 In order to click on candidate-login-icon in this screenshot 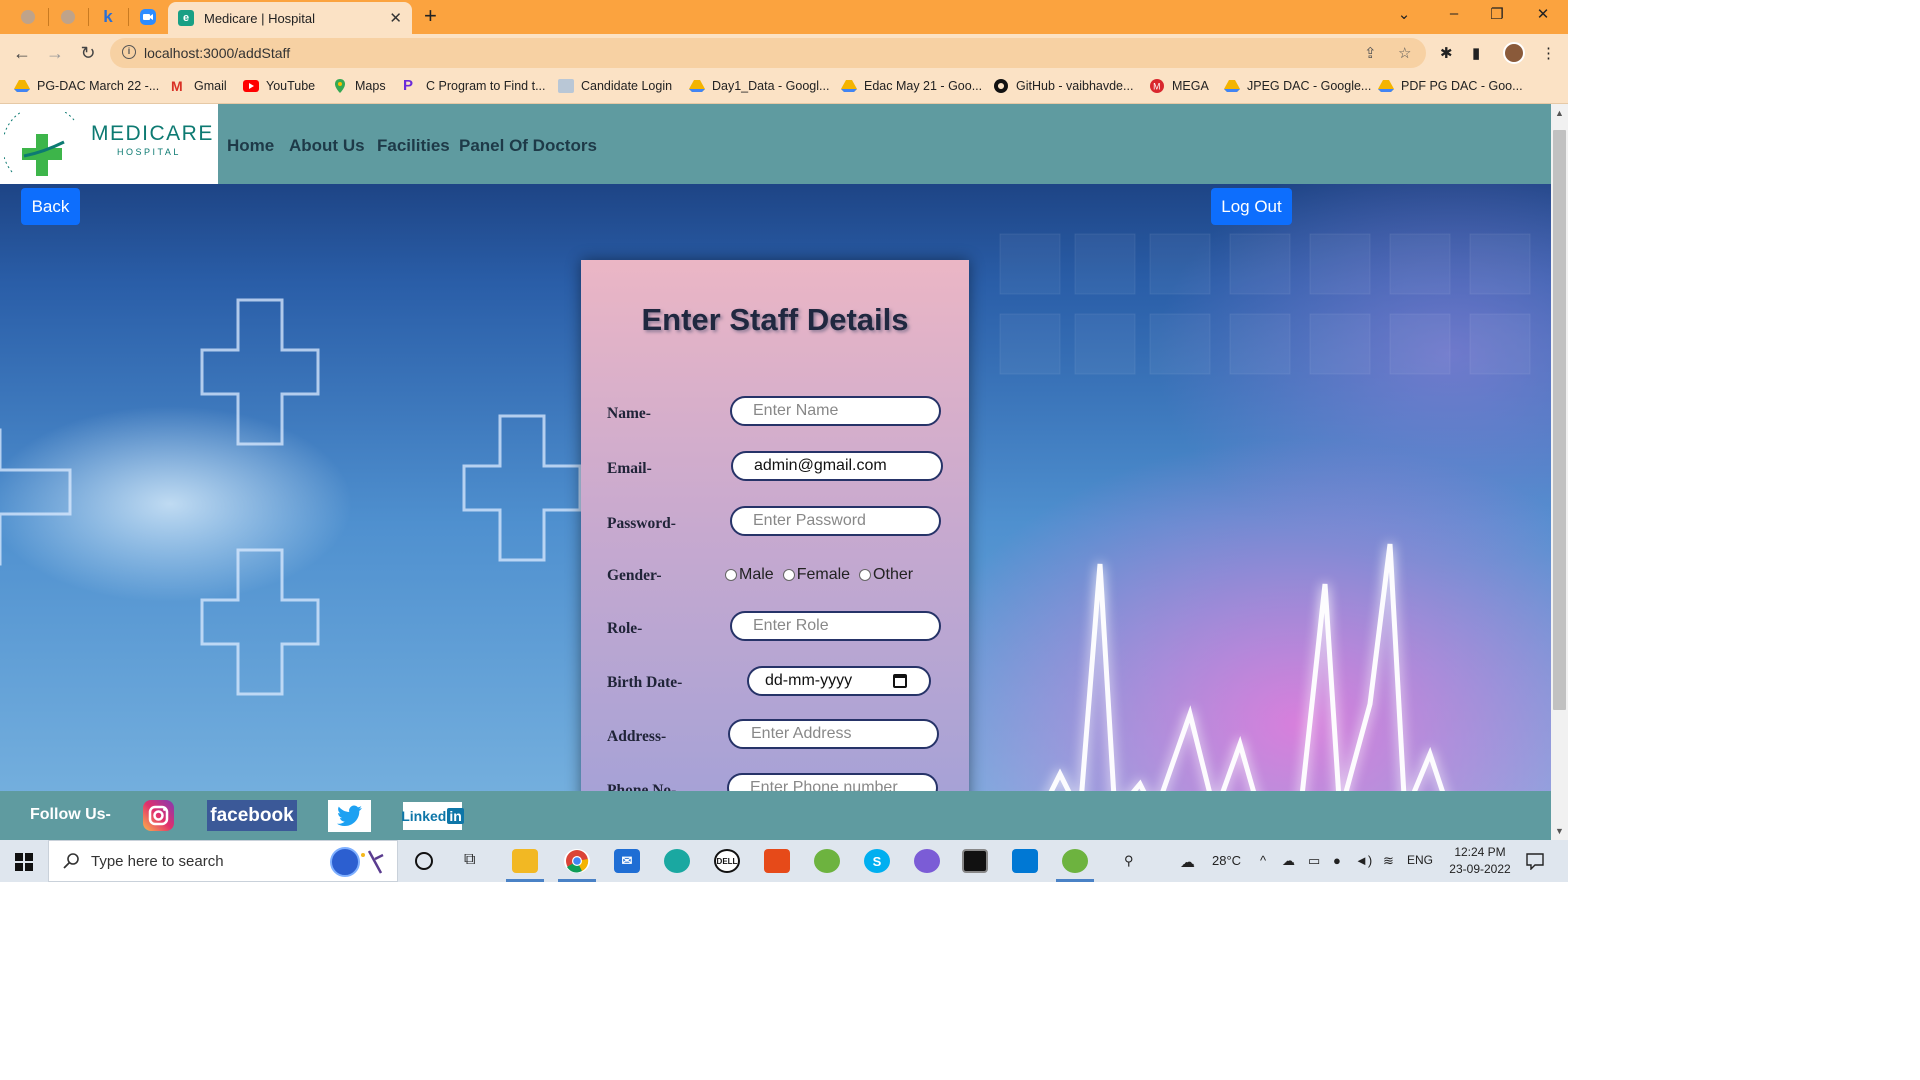, I will do `click(566, 86)`.